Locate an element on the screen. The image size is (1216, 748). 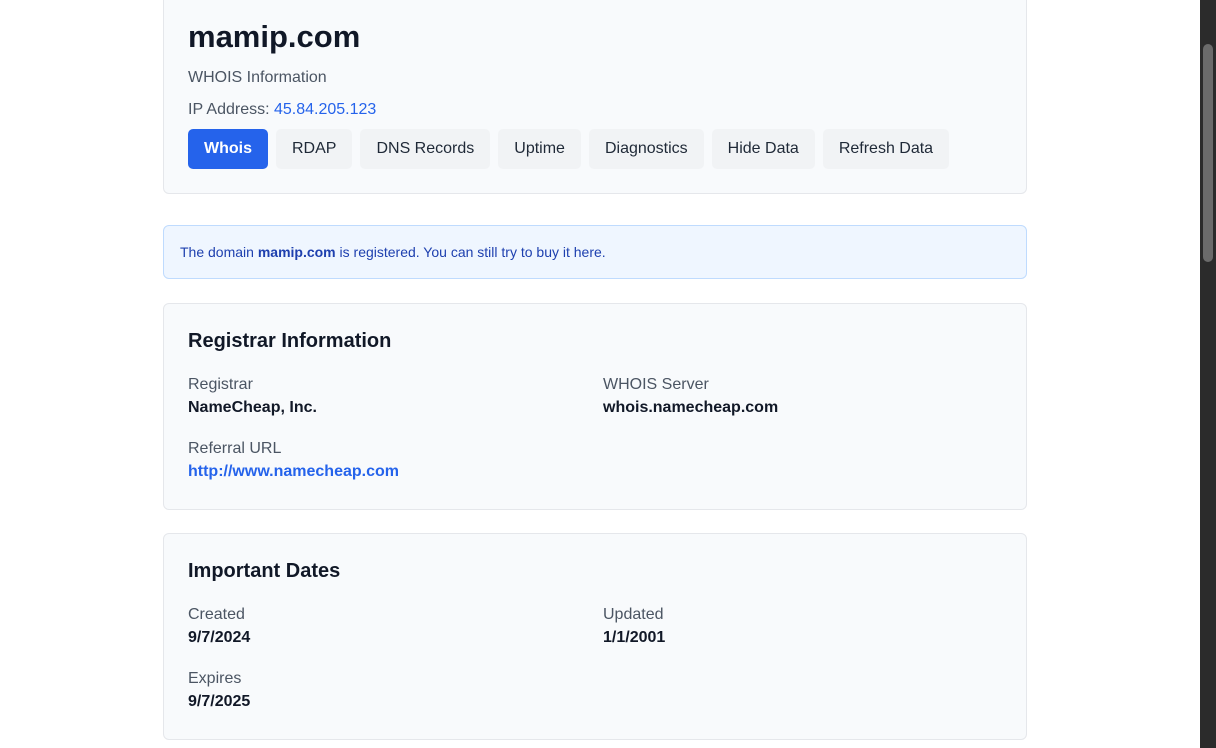
created-label: Created is located at coordinates (216, 614).